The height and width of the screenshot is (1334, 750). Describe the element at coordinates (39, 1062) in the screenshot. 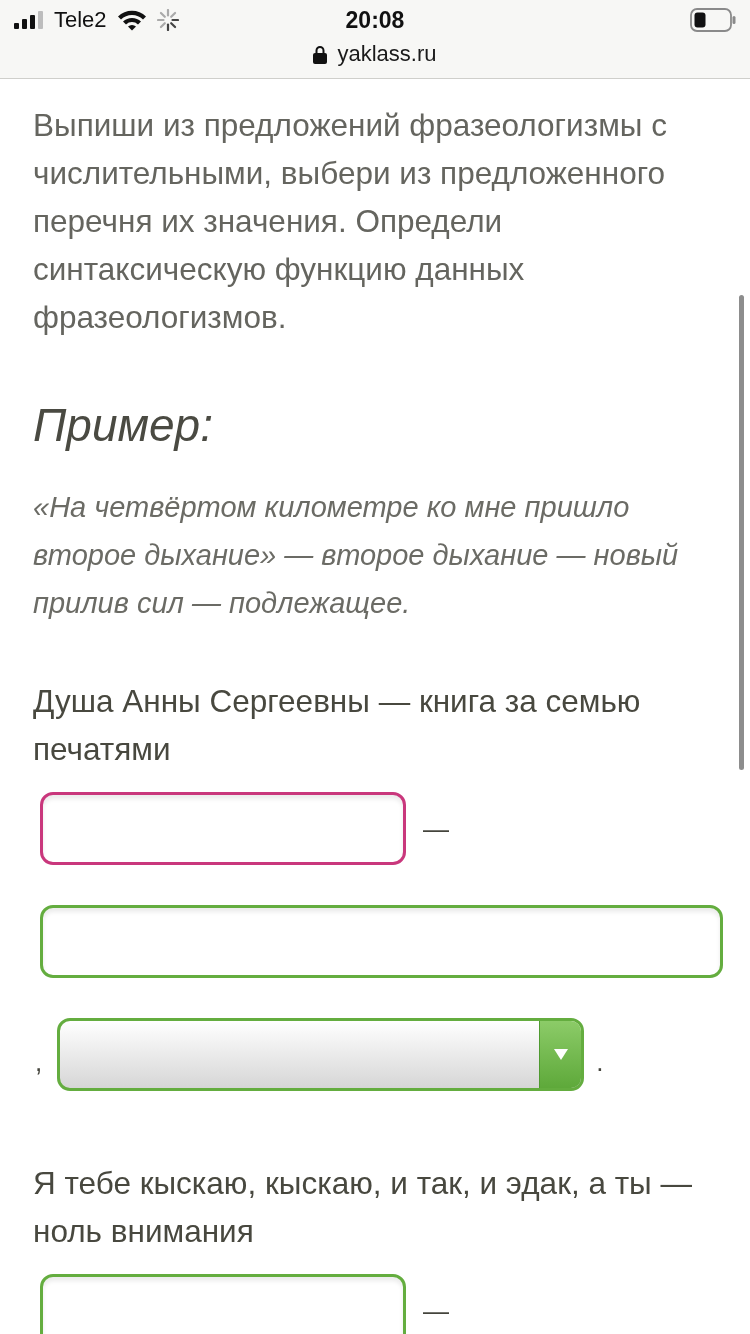

I see `punctuation-text: ,` at that location.